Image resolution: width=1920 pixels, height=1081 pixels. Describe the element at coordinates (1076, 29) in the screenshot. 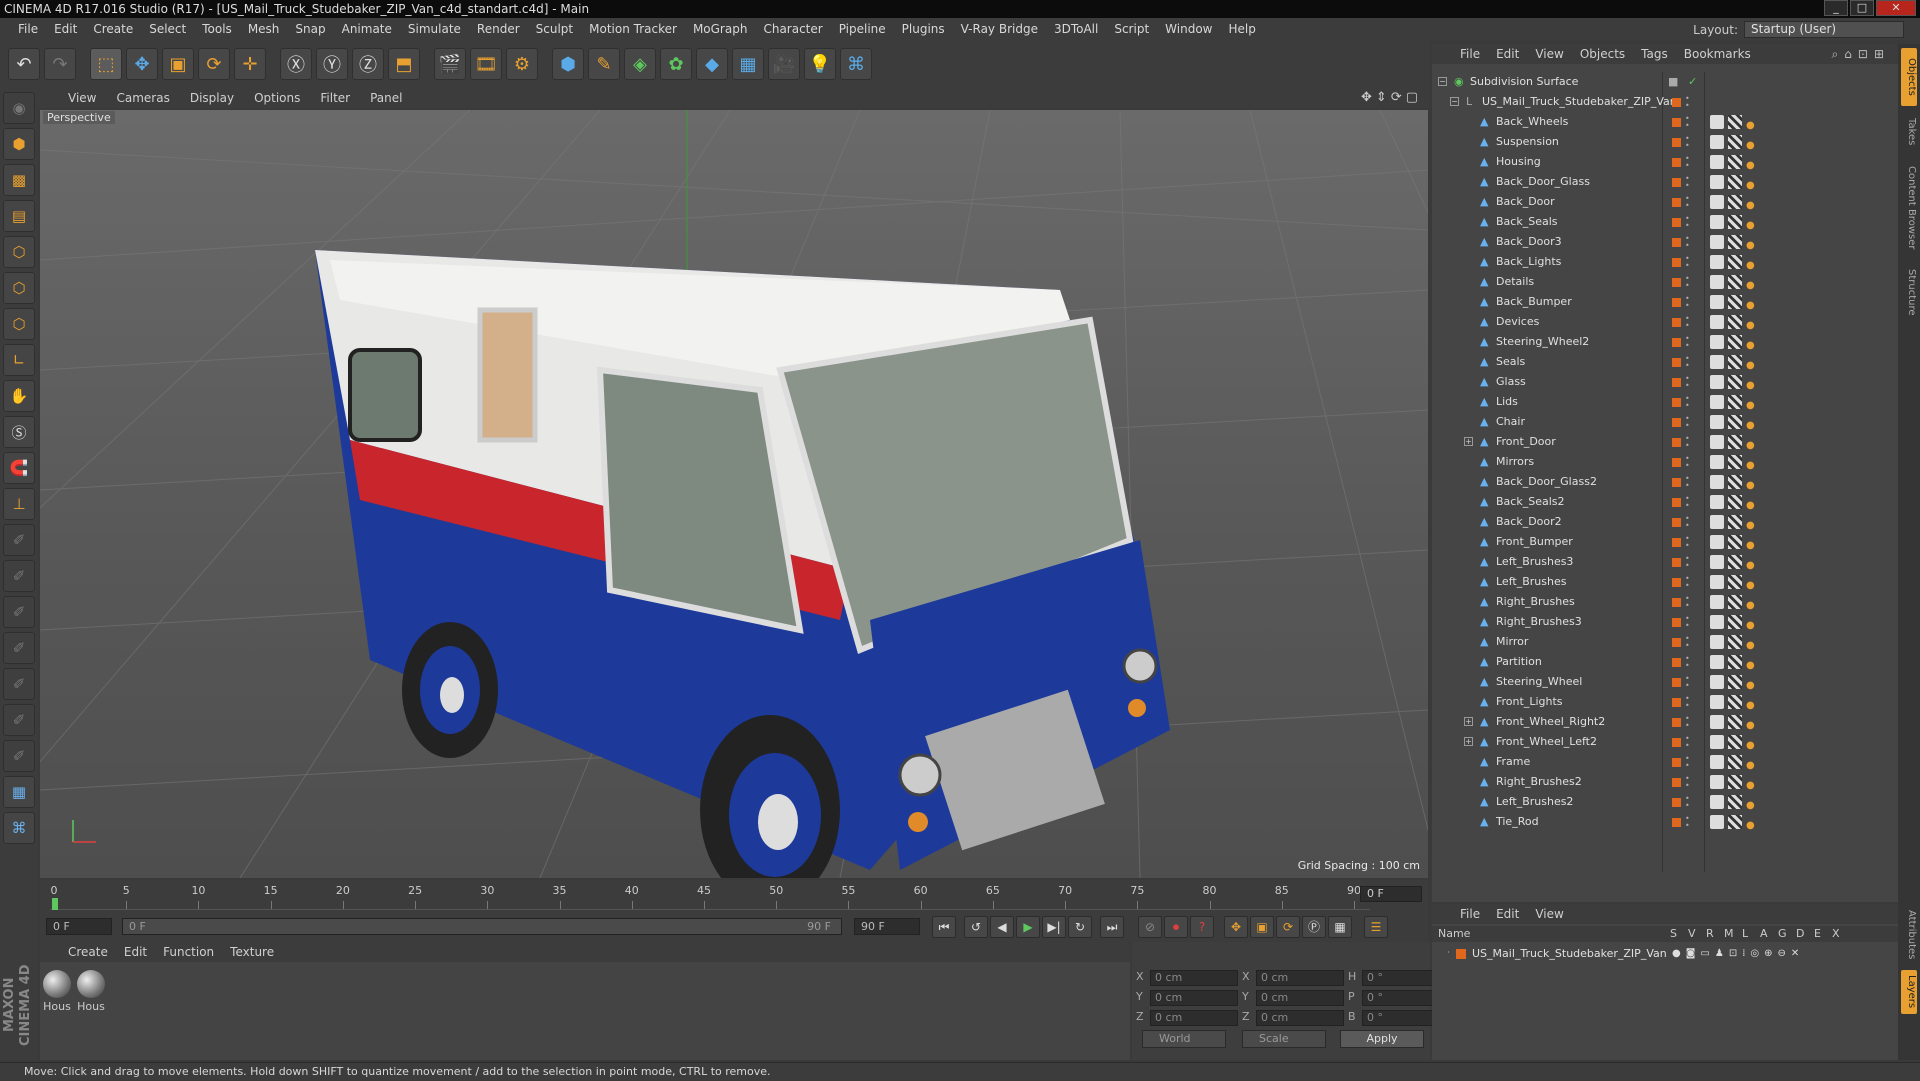

I see `menu-item-17: 3DToAll` at that location.